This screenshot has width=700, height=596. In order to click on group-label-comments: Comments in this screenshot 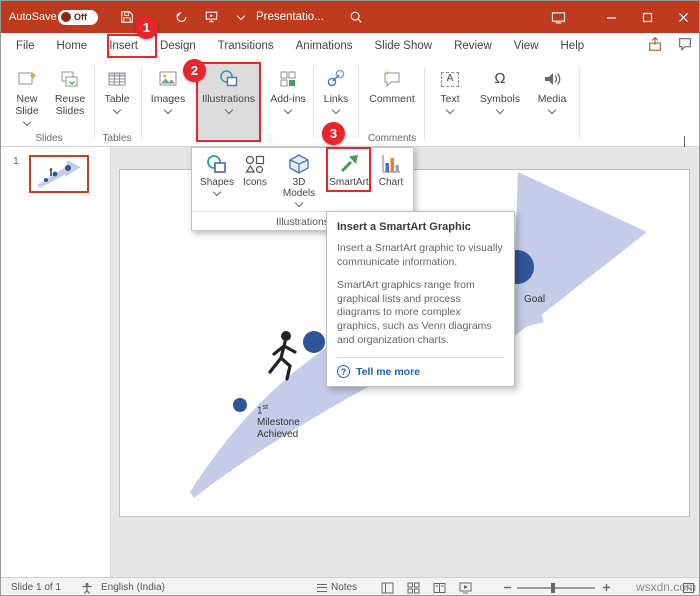, I will do `click(392, 138)`.